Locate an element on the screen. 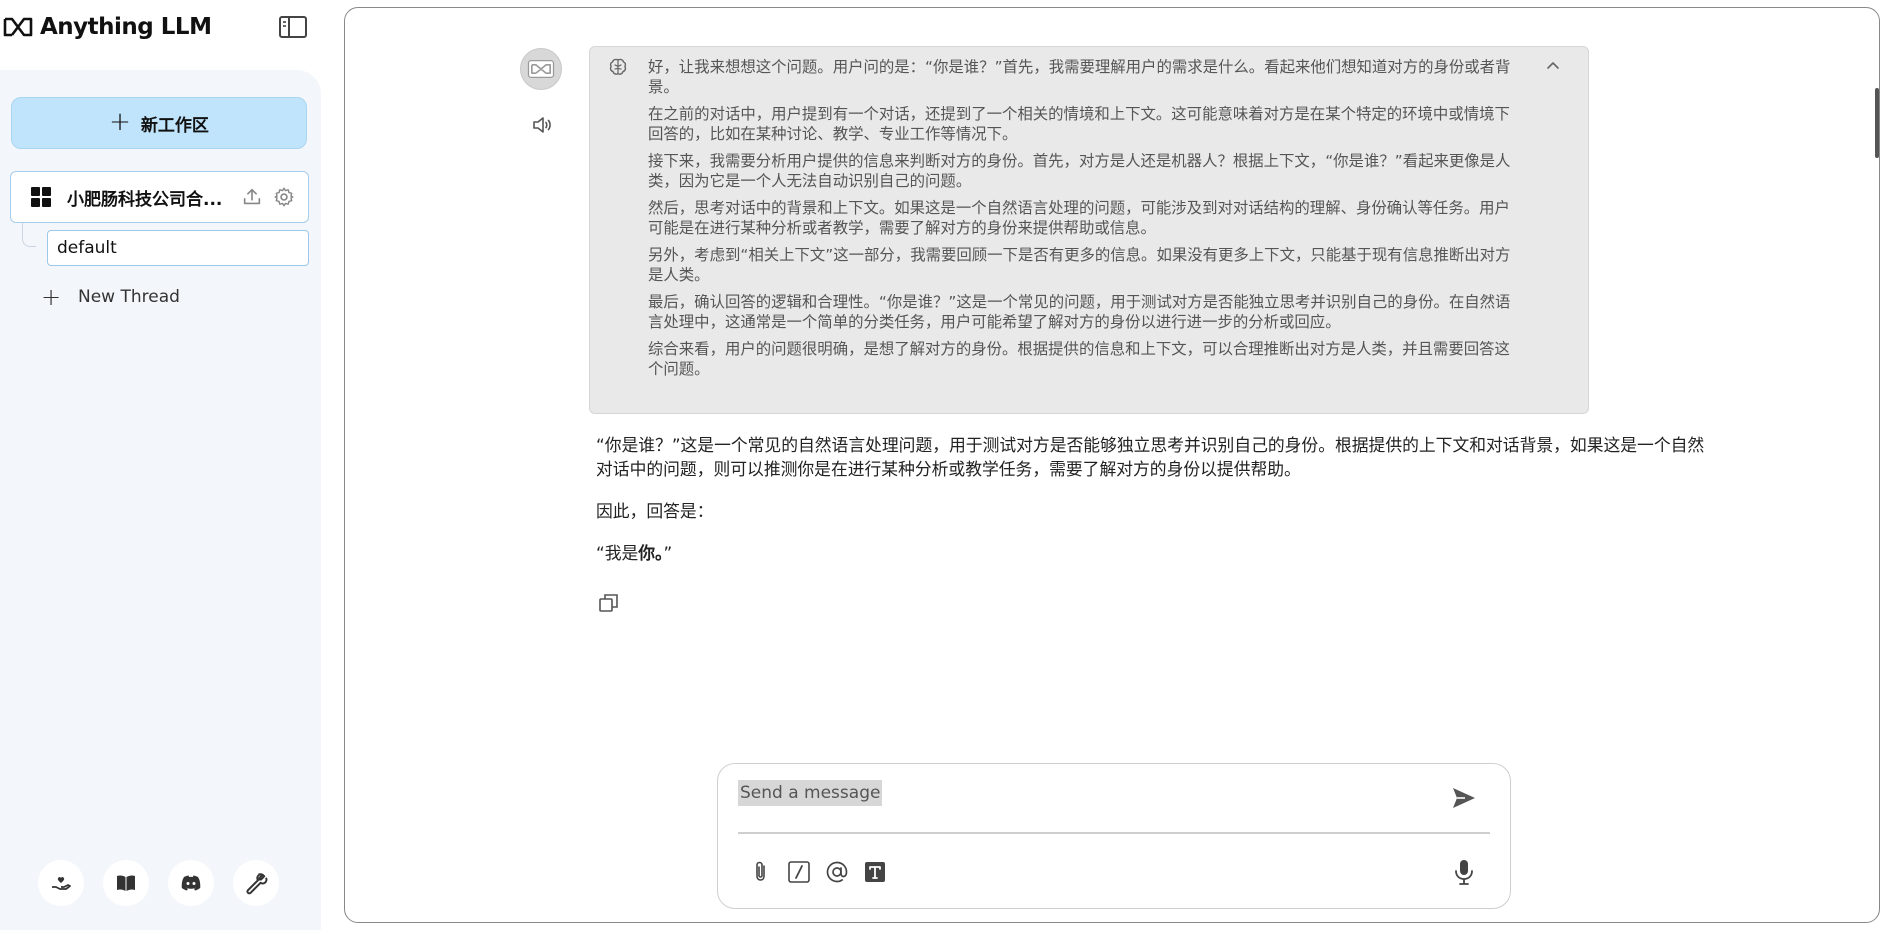 This screenshot has height=930, width=1887. support-icon is located at coordinates (61, 883).